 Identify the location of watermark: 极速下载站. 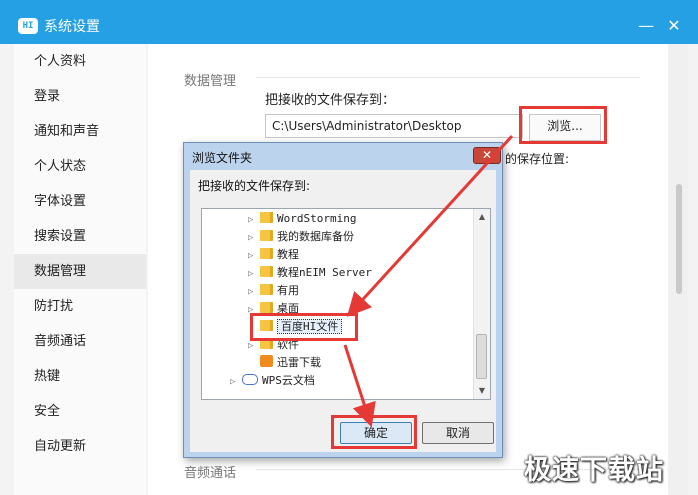
(594, 470).